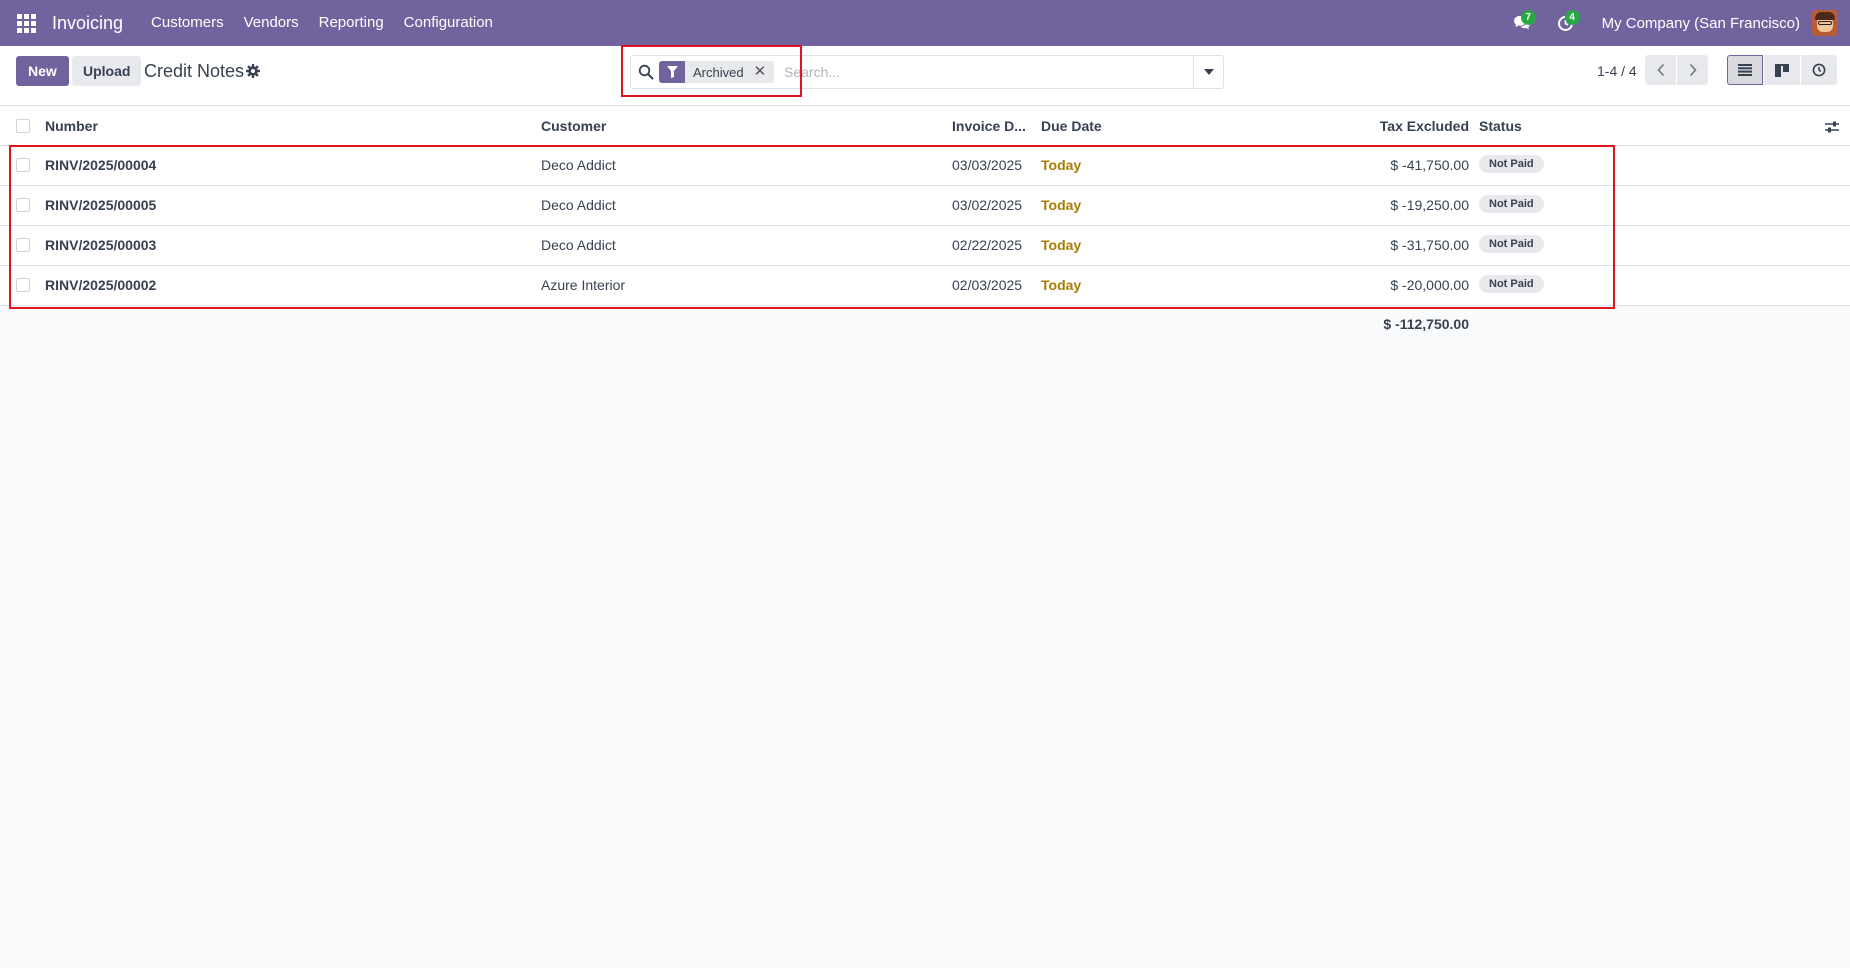 The image size is (1850, 968). Describe the element at coordinates (1701, 23) in the screenshot. I see `company-switcher: My Company (San Francisco)` at that location.